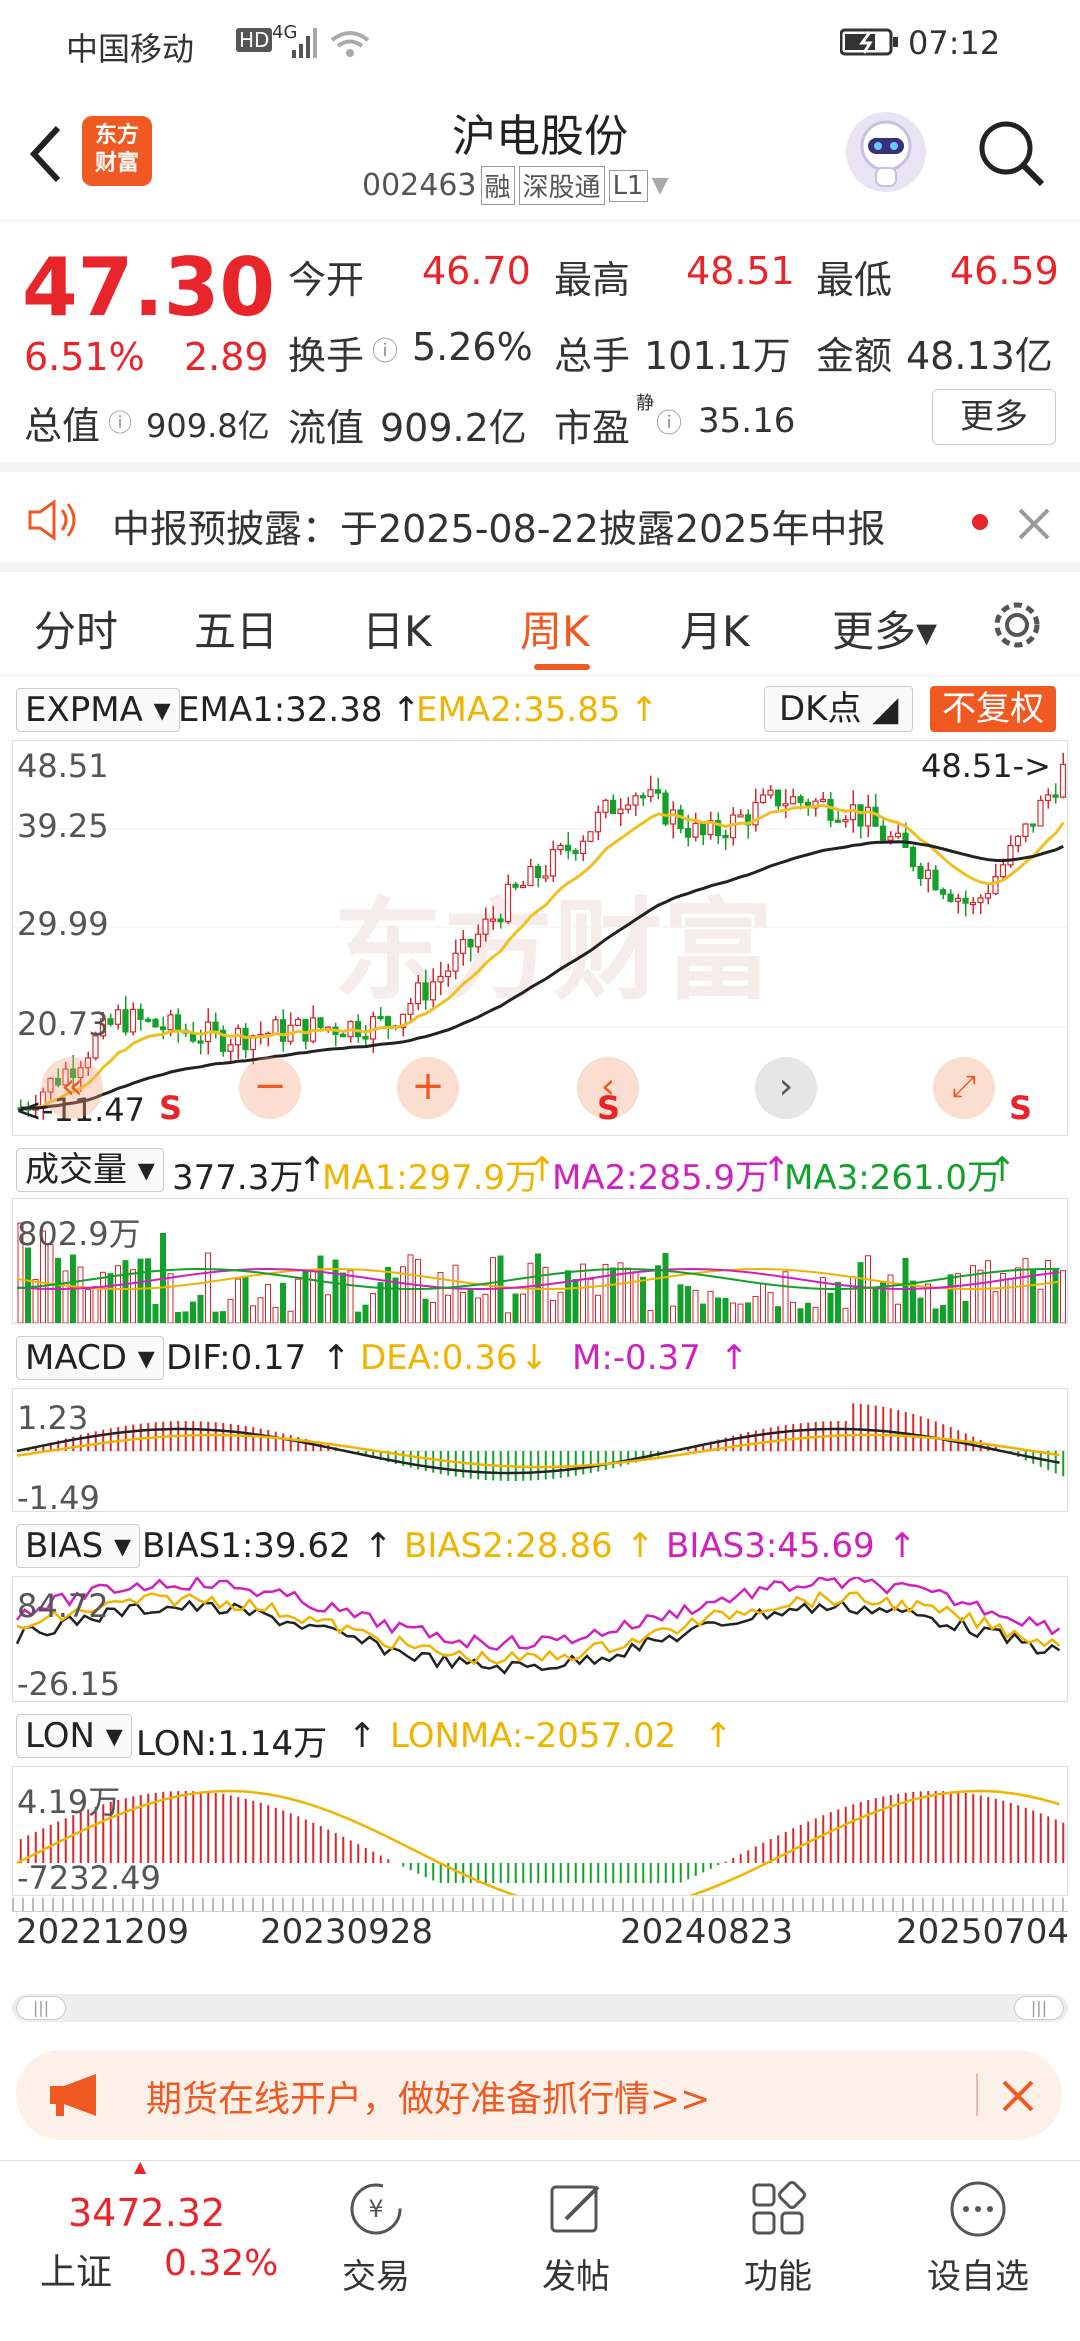 The width and height of the screenshot is (1080, 2341). I want to click on dk-point-button: DK点 ◢, so click(839, 709).